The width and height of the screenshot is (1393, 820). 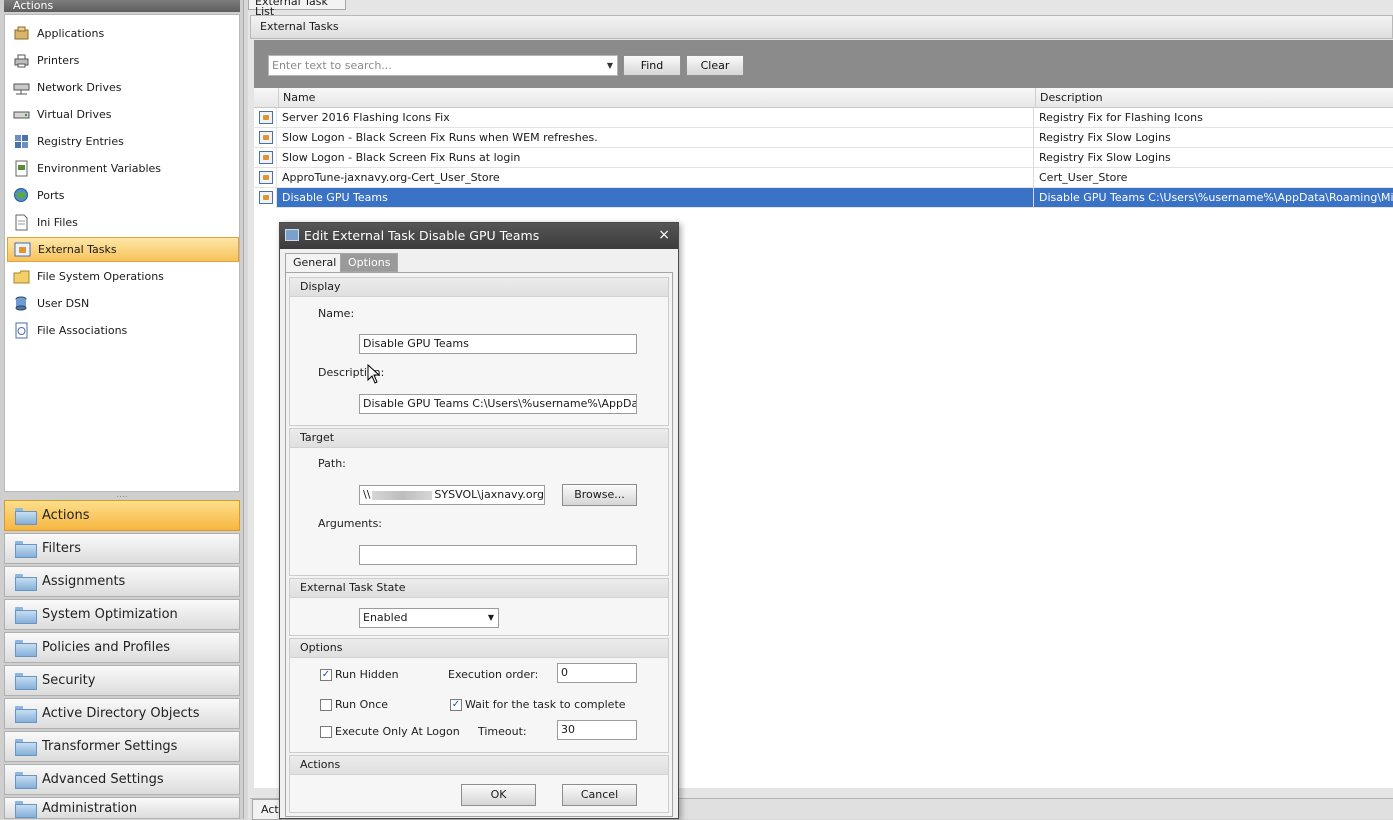 What do you see at coordinates (79, 87) in the screenshot?
I see `sidebar-item-label: Network Drives` at bounding box center [79, 87].